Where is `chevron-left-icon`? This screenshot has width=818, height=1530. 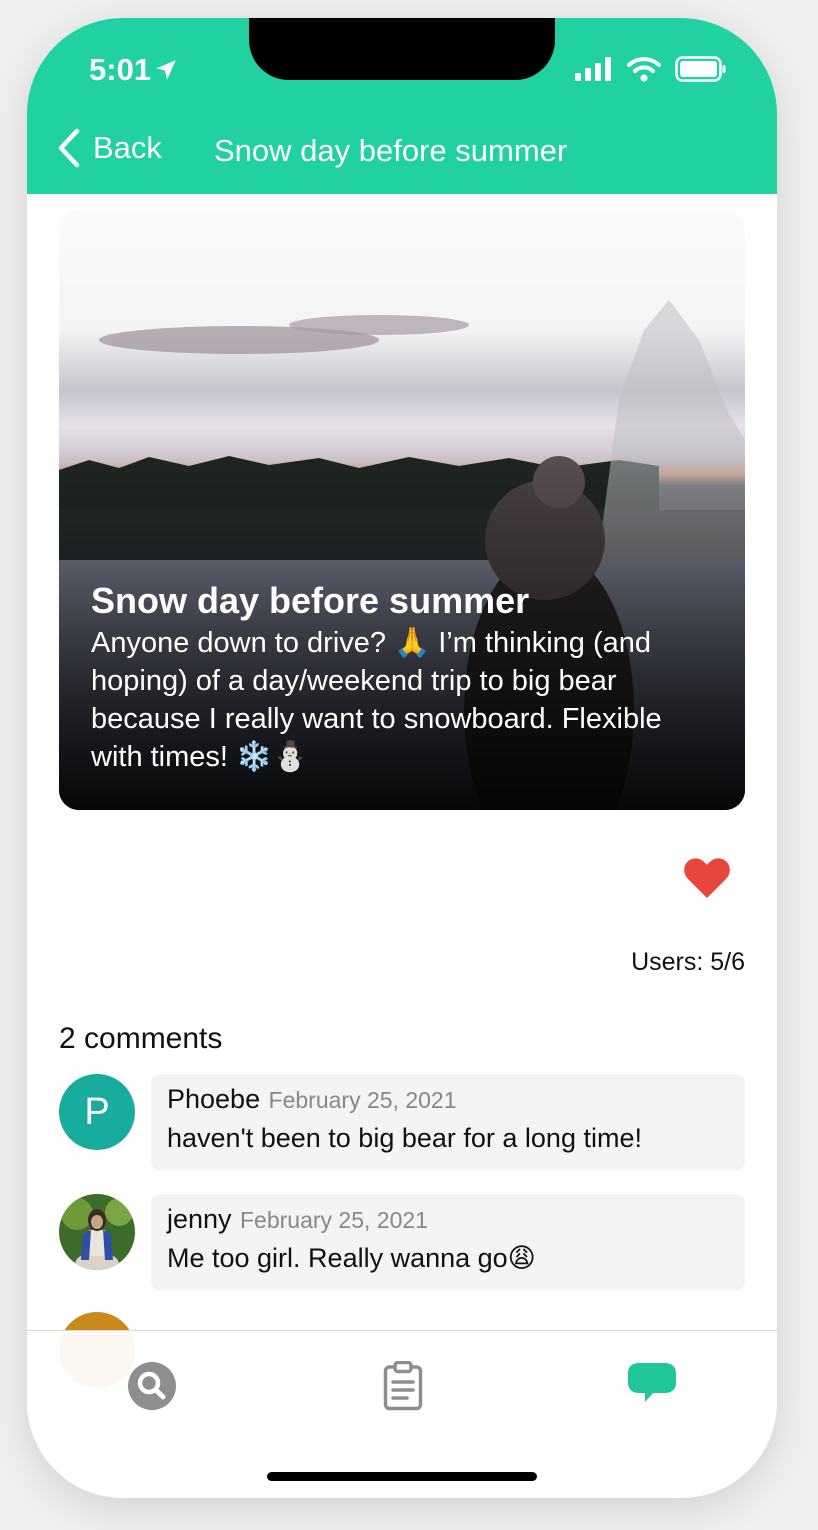
chevron-left-icon is located at coordinates (69, 148).